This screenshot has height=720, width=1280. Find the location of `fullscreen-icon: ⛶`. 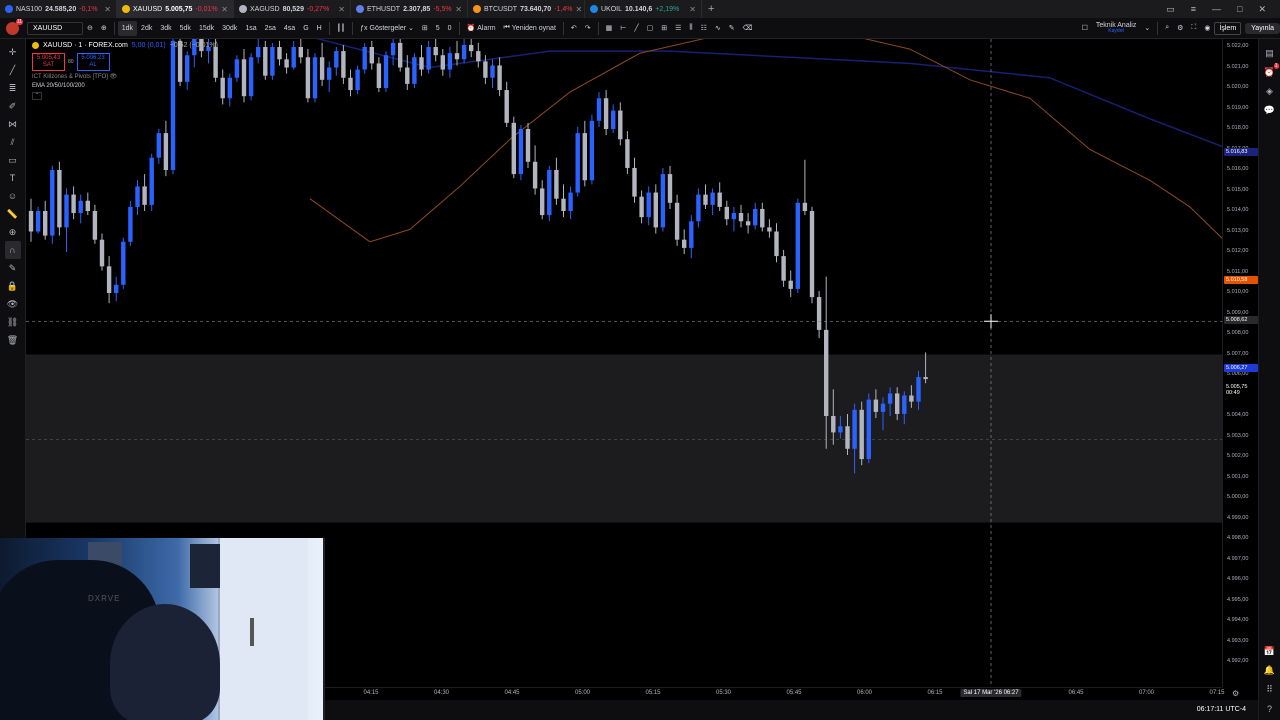

fullscreen-icon: ⛶ is located at coordinates (1193, 28).